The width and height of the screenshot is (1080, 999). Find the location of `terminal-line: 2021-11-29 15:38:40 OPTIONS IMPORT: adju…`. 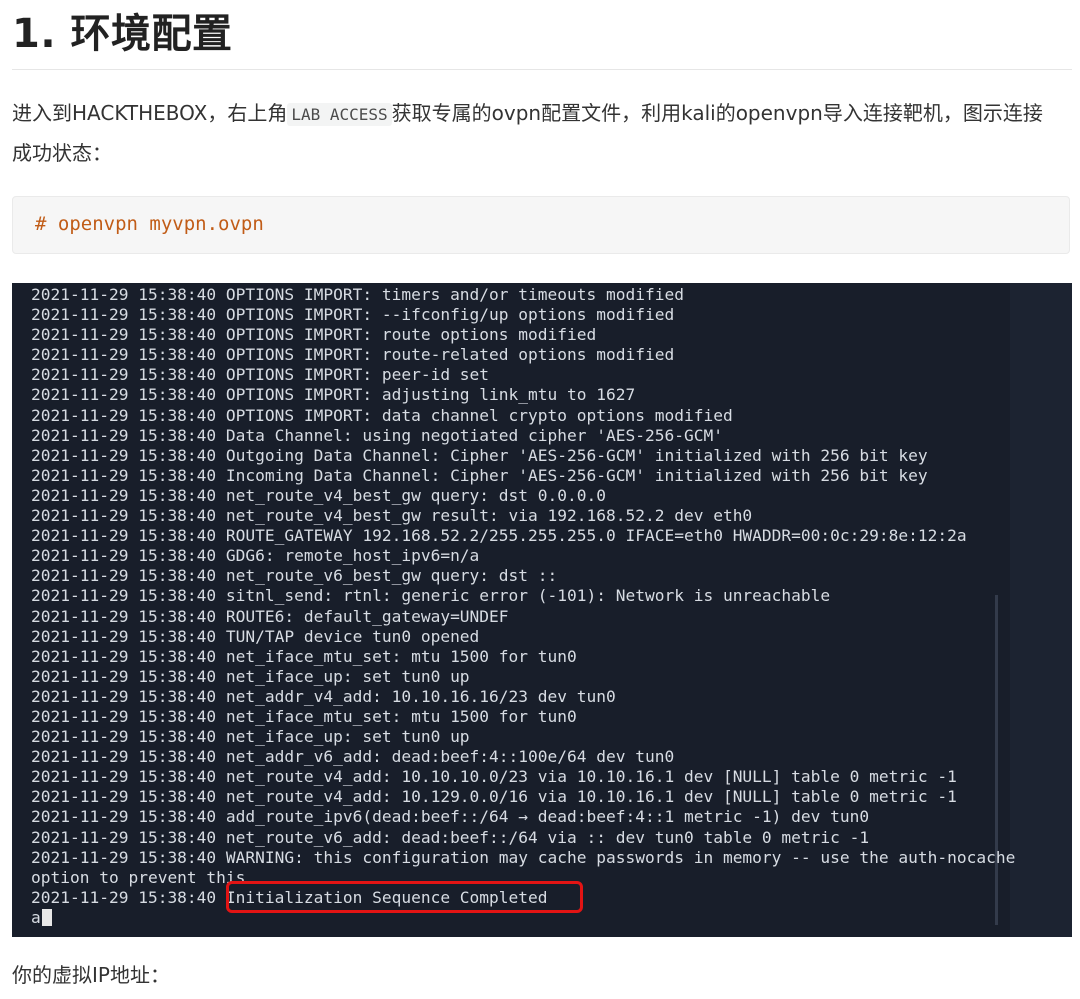

terminal-line: 2021-11-29 15:38:40 OPTIONS IMPORT: adju… is located at coordinates (333, 395).